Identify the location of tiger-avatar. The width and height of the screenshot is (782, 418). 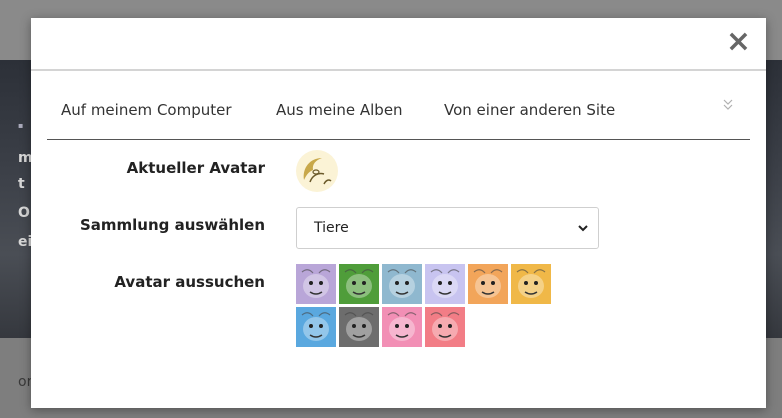
(488, 284).